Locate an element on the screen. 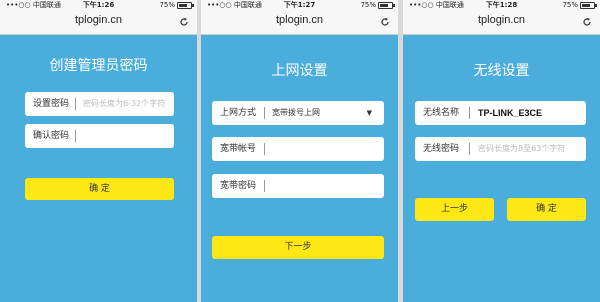 Image resolution: width=600 pixels, height=302 pixels. page-title: 上网设置 is located at coordinates (299, 71).